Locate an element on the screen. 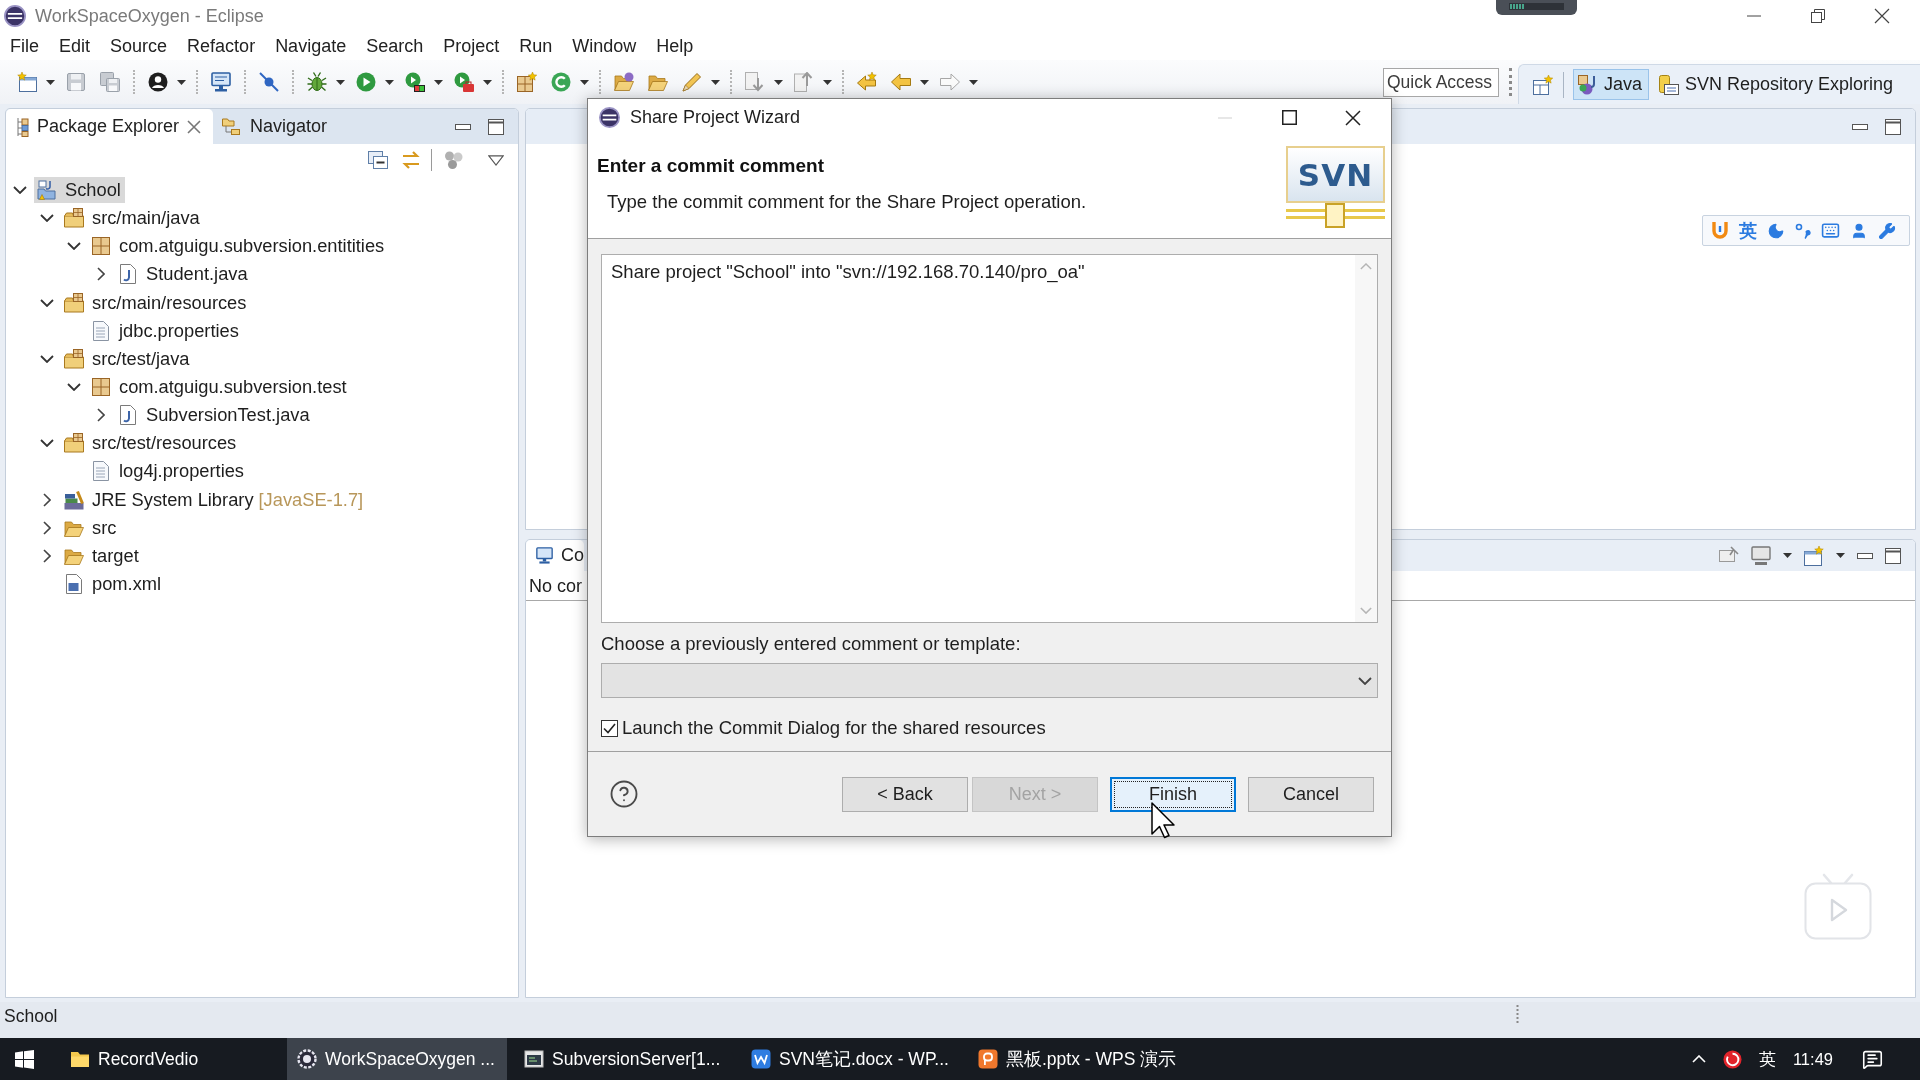 The width and height of the screenshot is (1920, 1080). menu-item: Source is located at coordinates (139, 46).